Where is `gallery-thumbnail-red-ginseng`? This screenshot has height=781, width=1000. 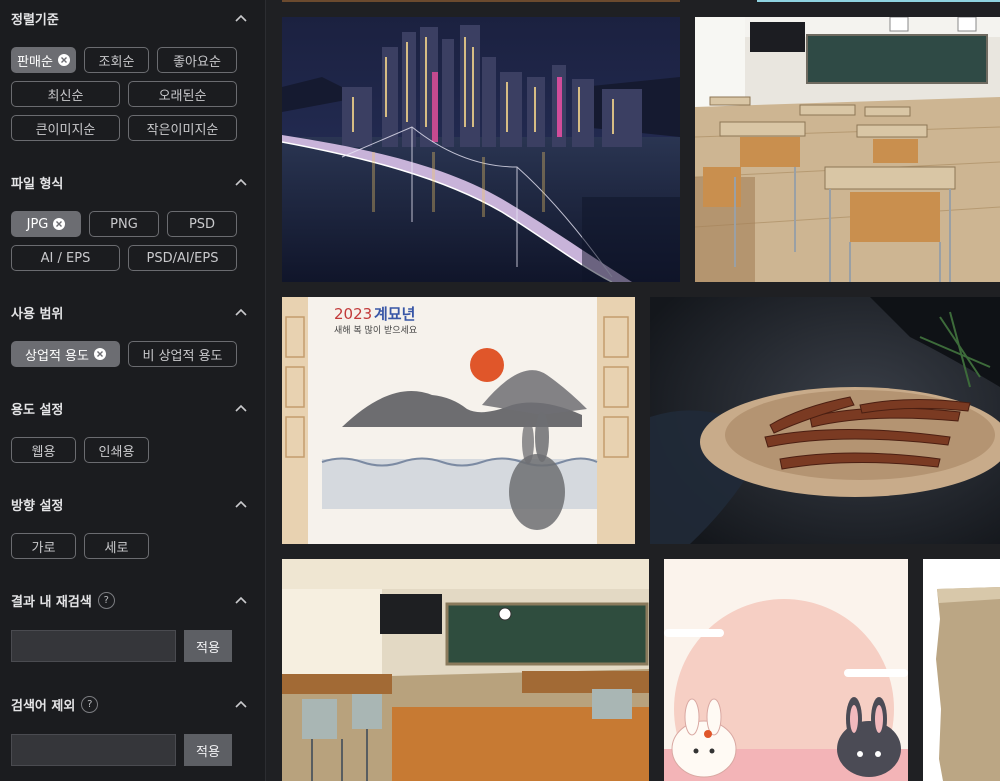
gallery-thumbnail-red-ginseng is located at coordinates (825, 420).